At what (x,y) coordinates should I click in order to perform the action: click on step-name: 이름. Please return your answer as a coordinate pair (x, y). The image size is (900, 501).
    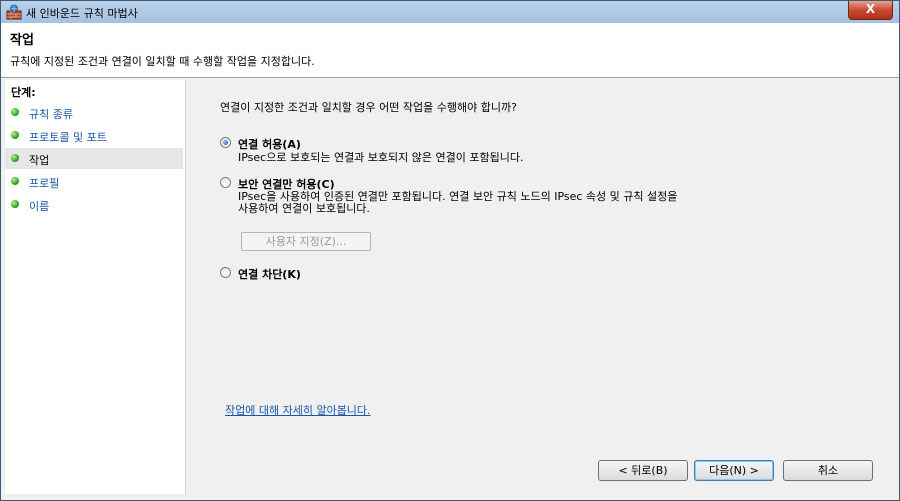
    Looking at the image, I should click on (94, 204).